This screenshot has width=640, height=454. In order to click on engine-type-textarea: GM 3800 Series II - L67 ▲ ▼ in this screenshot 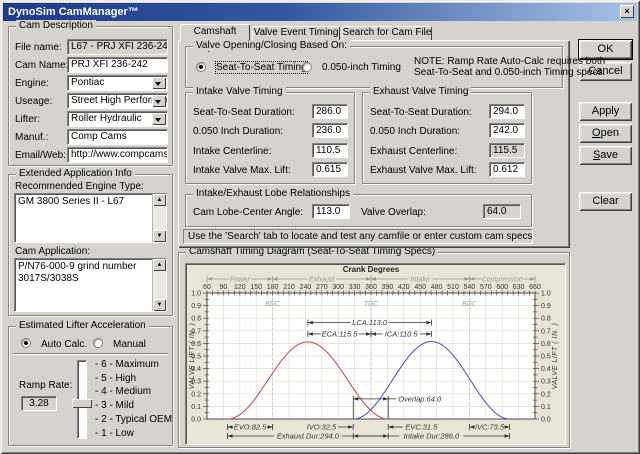, I will do `click(90, 218)`.